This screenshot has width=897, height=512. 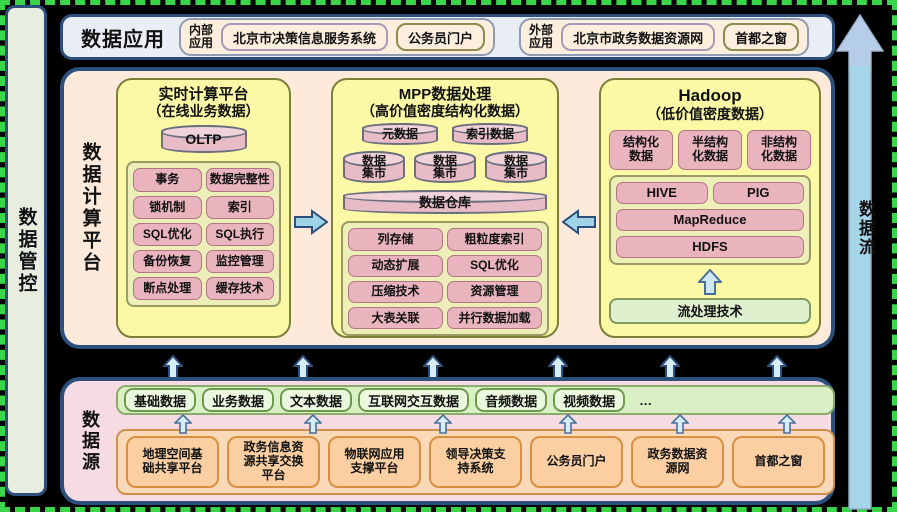 What do you see at coordinates (400, 134) in the screenshot?
I see `mpp-metadata-cylinder: 元数据` at bounding box center [400, 134].